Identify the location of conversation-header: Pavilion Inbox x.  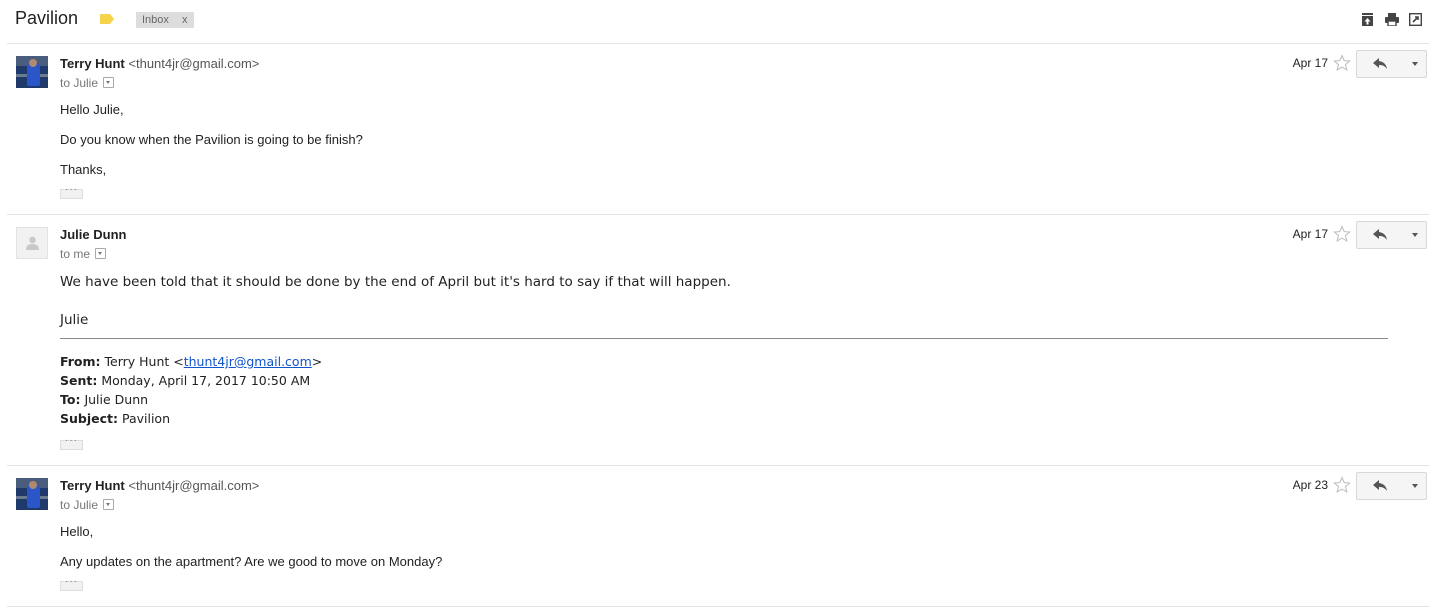
(718, 21).